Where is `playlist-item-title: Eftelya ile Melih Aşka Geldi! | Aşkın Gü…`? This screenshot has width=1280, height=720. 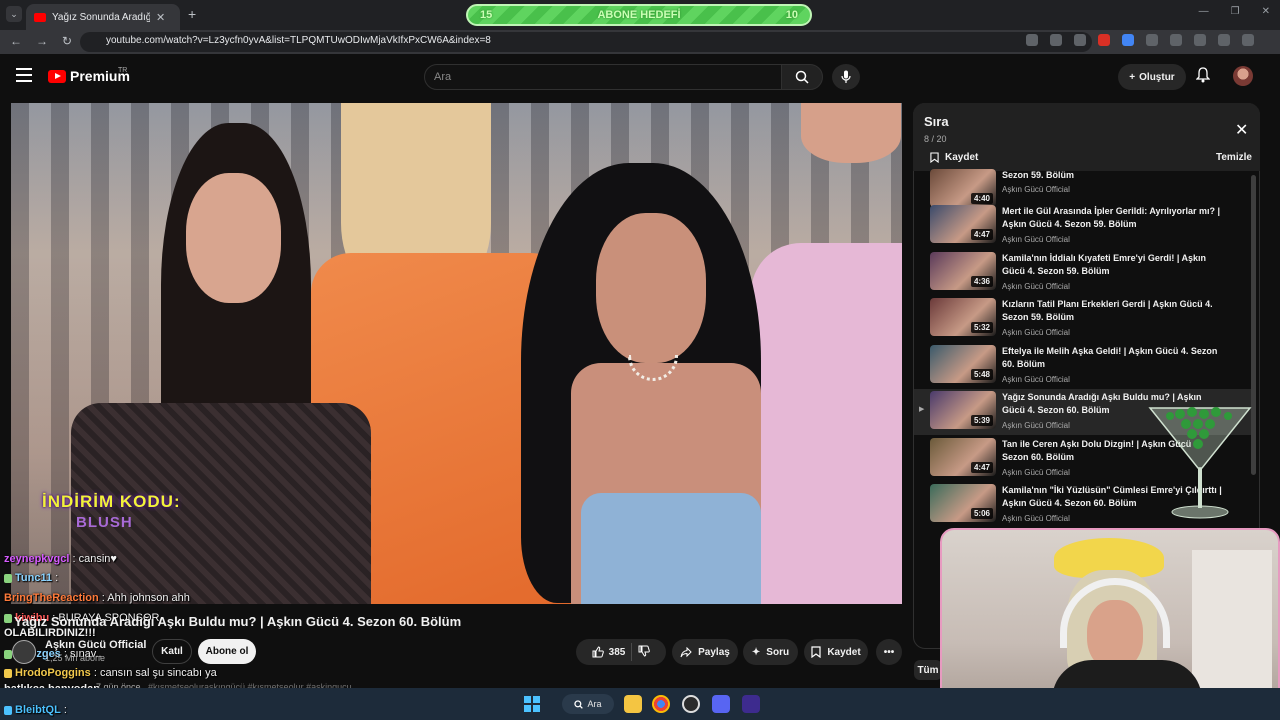
playlist-item-title: Eftelya ile Melih Aşka Geldi! | Aşkın Gü… is located at coordinates (1112, 358).